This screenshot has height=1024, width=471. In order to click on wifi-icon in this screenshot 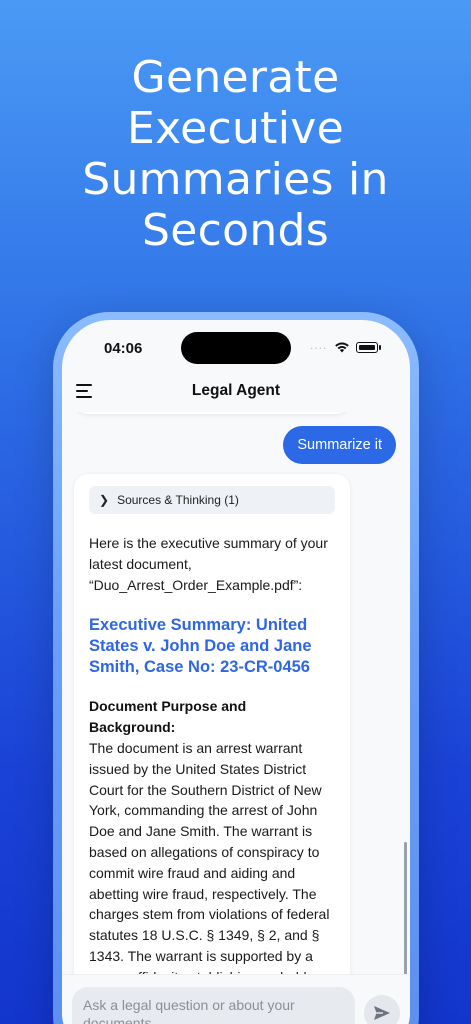, I will do `click(342, 347)`.